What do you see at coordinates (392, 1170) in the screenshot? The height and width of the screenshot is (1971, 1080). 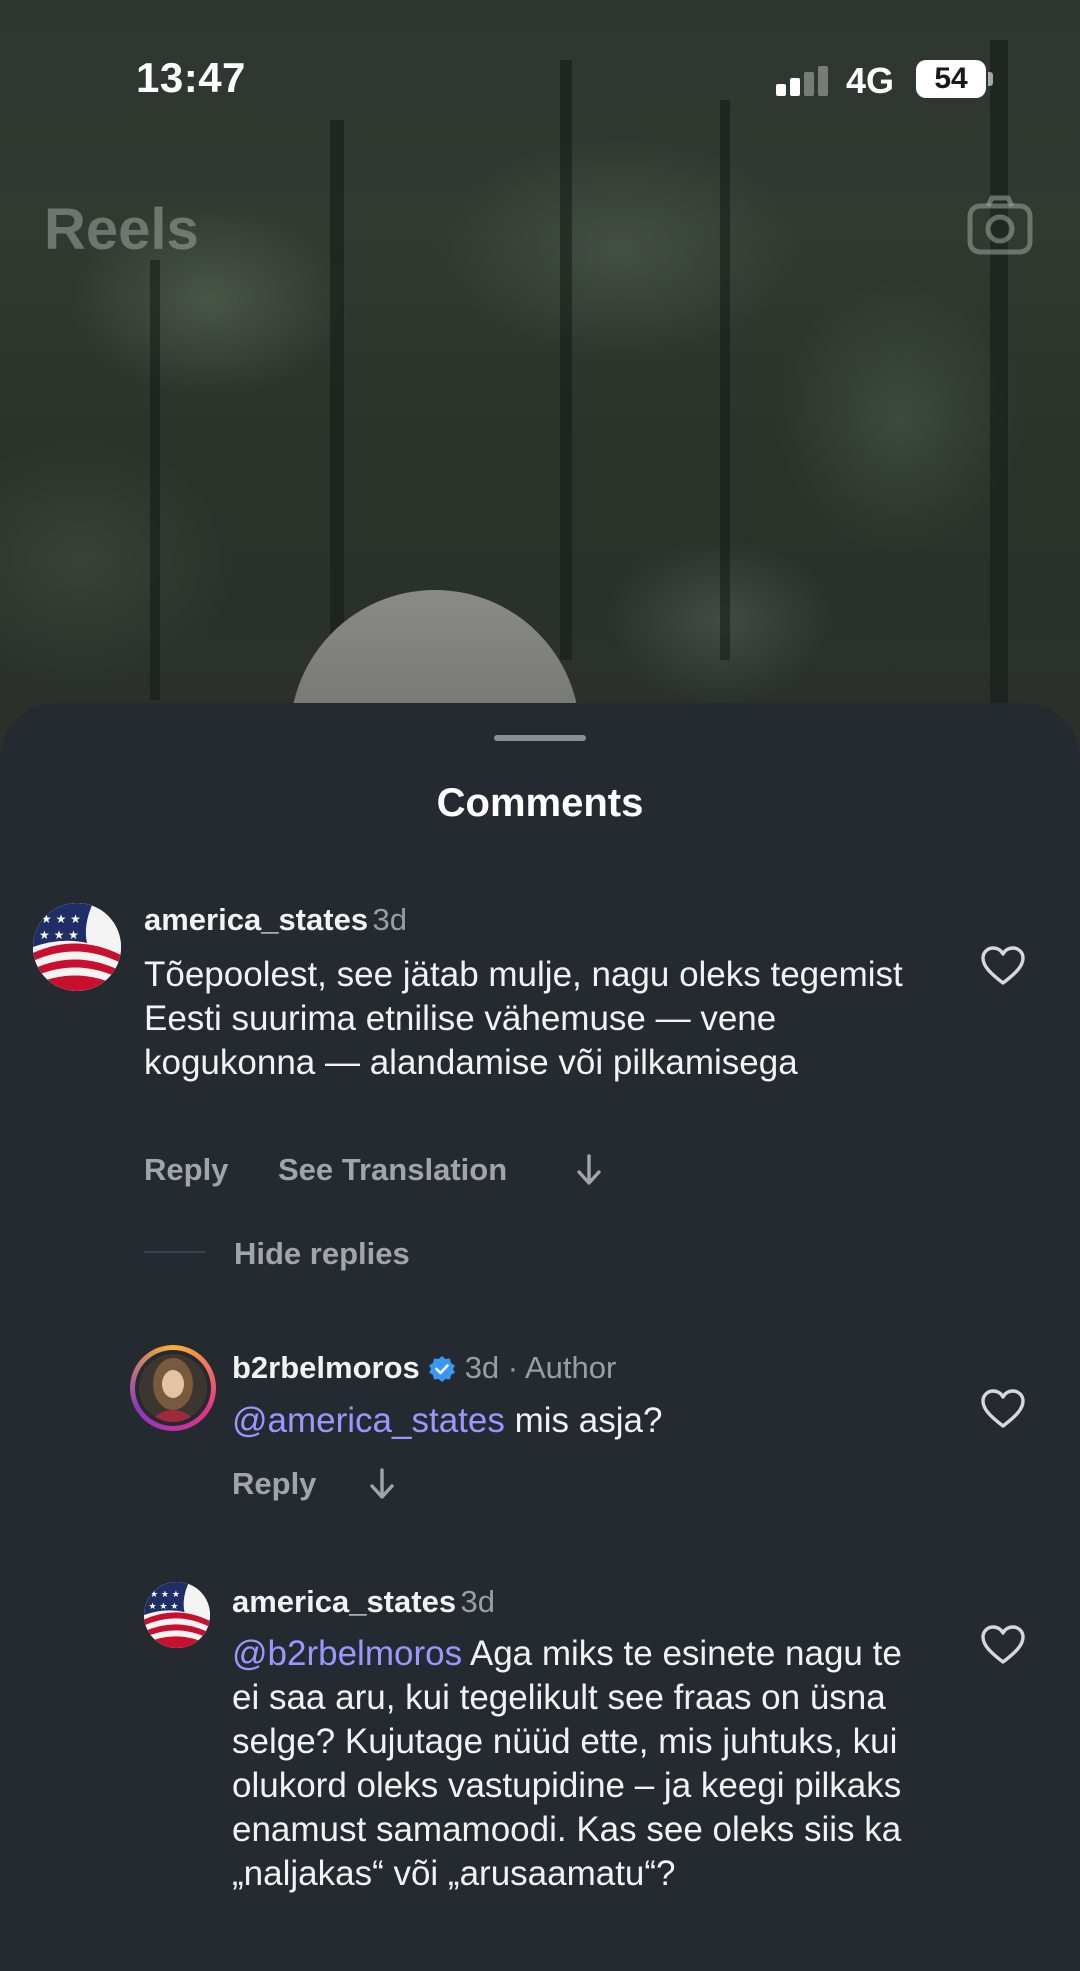 I see `see-translation-button: See Translation` at bounding box center [392, 1170].